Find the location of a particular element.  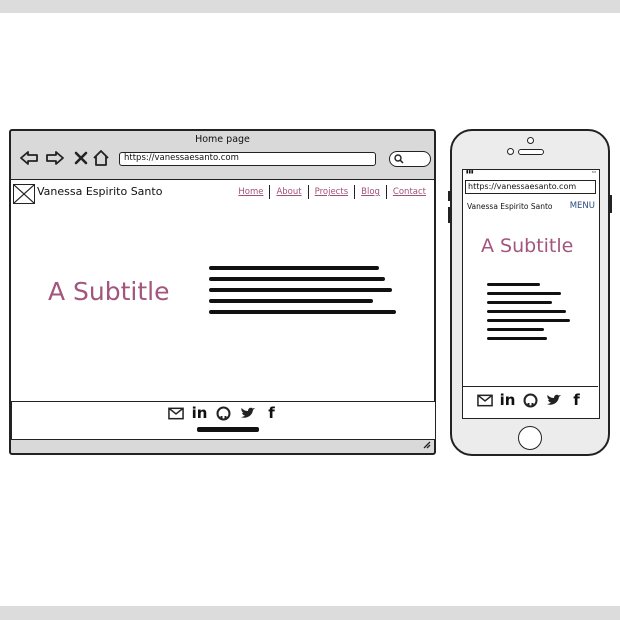

forward-icon is located at coordinates (55, 158).